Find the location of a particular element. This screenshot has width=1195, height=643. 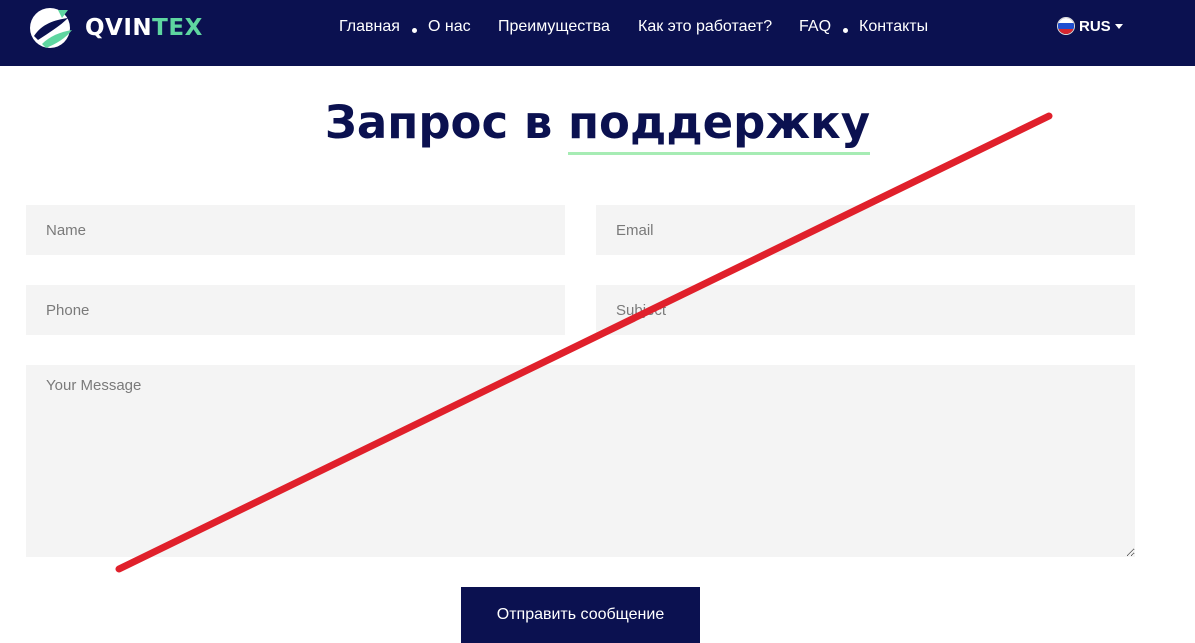

page-title-highlight: поддержку is located at coordinates (719, 125).